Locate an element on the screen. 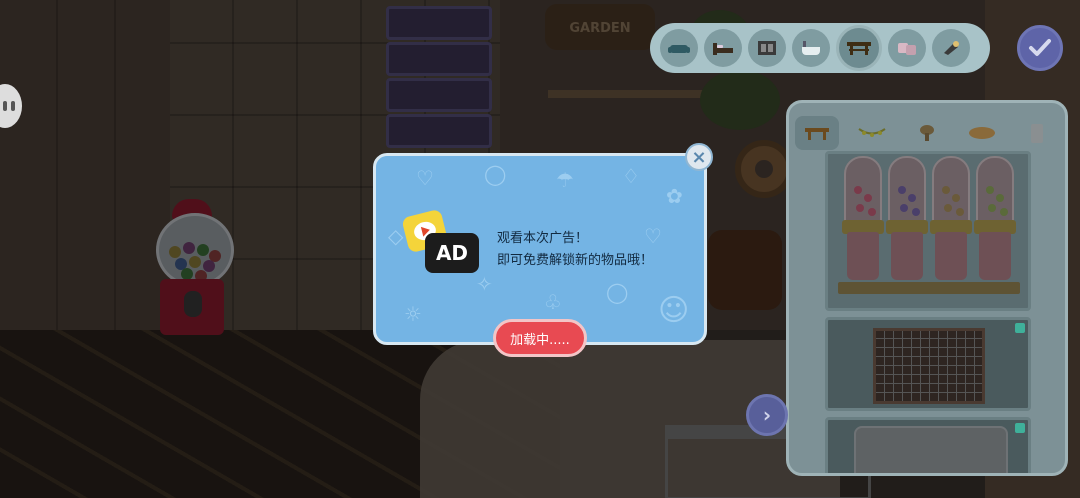 This screenshot has width=1080, height=498. category-cabinet-button is located at coordinates (767, 48).